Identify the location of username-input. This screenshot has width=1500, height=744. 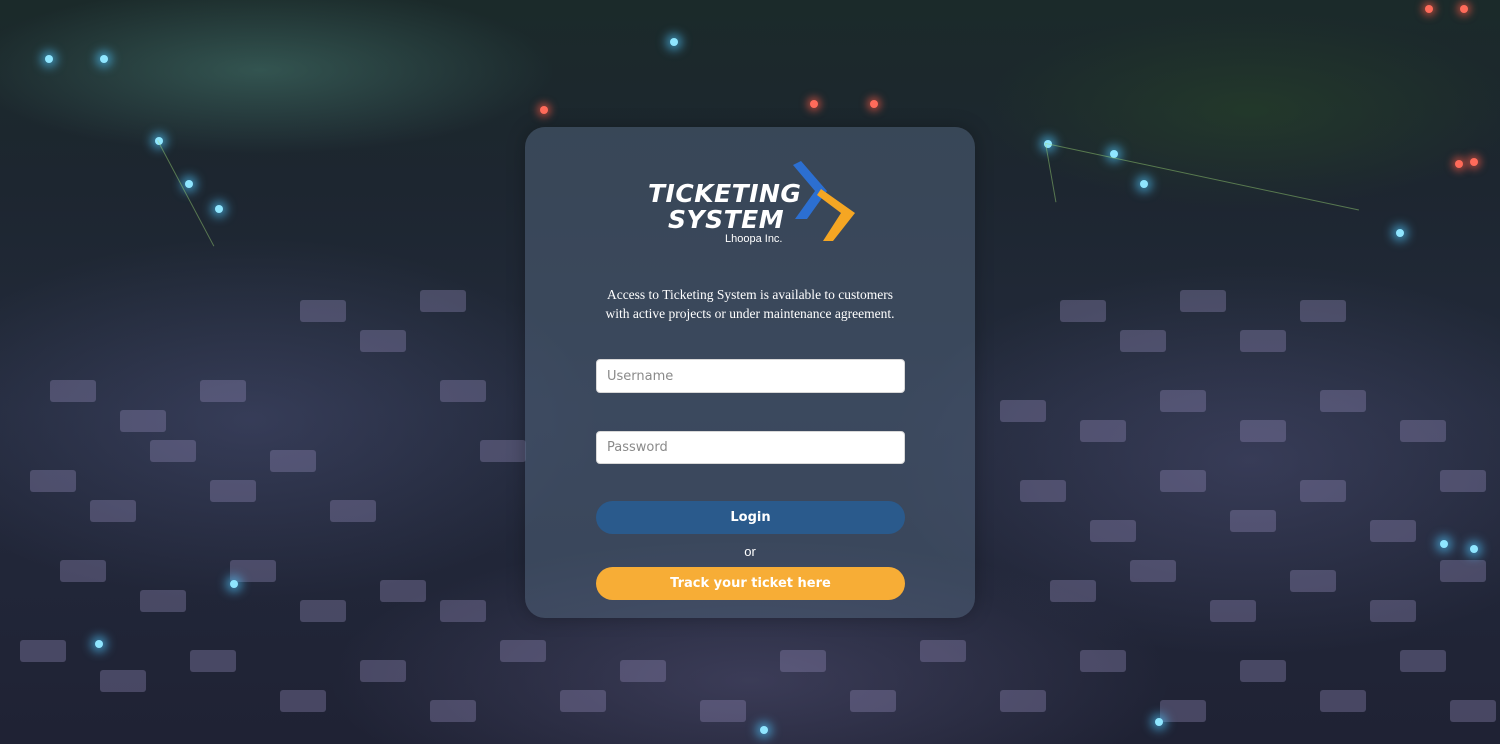
(750, 376).